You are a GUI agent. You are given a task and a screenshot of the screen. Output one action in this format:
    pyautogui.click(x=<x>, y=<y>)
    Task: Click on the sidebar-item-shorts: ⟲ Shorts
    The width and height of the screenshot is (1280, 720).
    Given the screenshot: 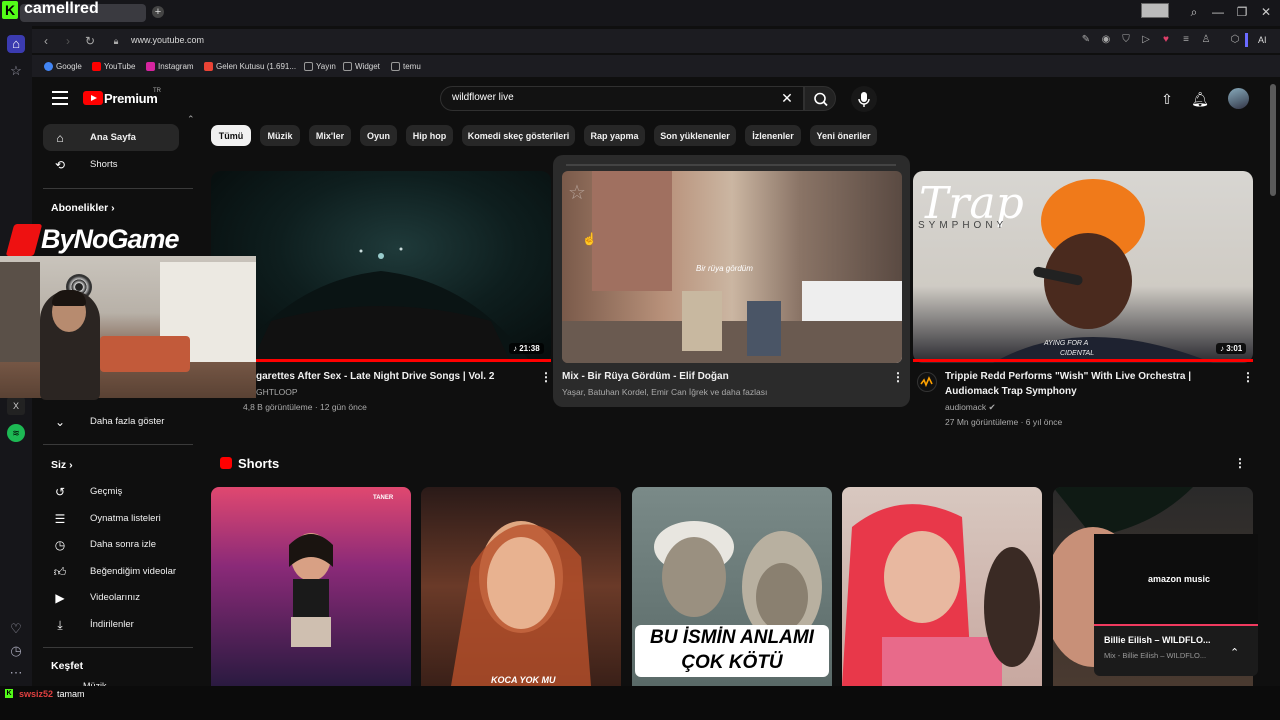 What is the action you would take?
    pyautogui.click(x=111, y=164)
    